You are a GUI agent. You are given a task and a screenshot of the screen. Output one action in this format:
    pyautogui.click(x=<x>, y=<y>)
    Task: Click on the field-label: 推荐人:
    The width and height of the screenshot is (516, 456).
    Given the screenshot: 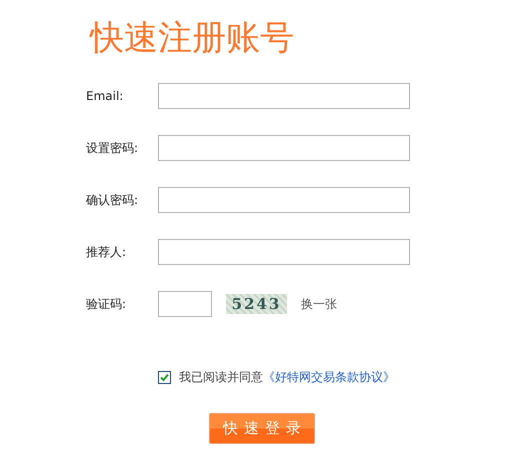 What is the action you would take?
    pyautogui.click(x=107, y=252)
    